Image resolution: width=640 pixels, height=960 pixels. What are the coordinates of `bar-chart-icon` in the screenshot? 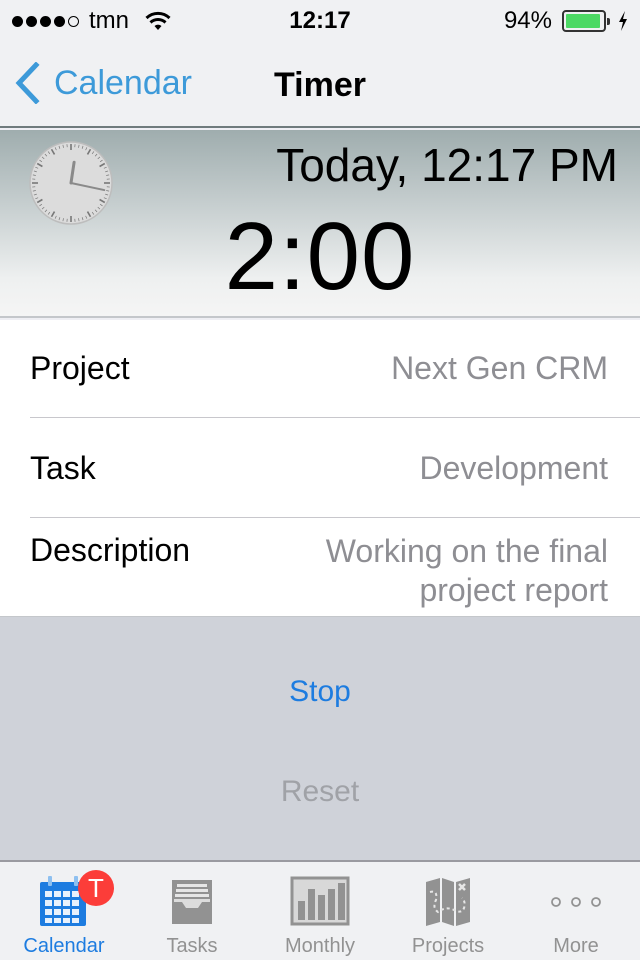 It's located at (320, 901).